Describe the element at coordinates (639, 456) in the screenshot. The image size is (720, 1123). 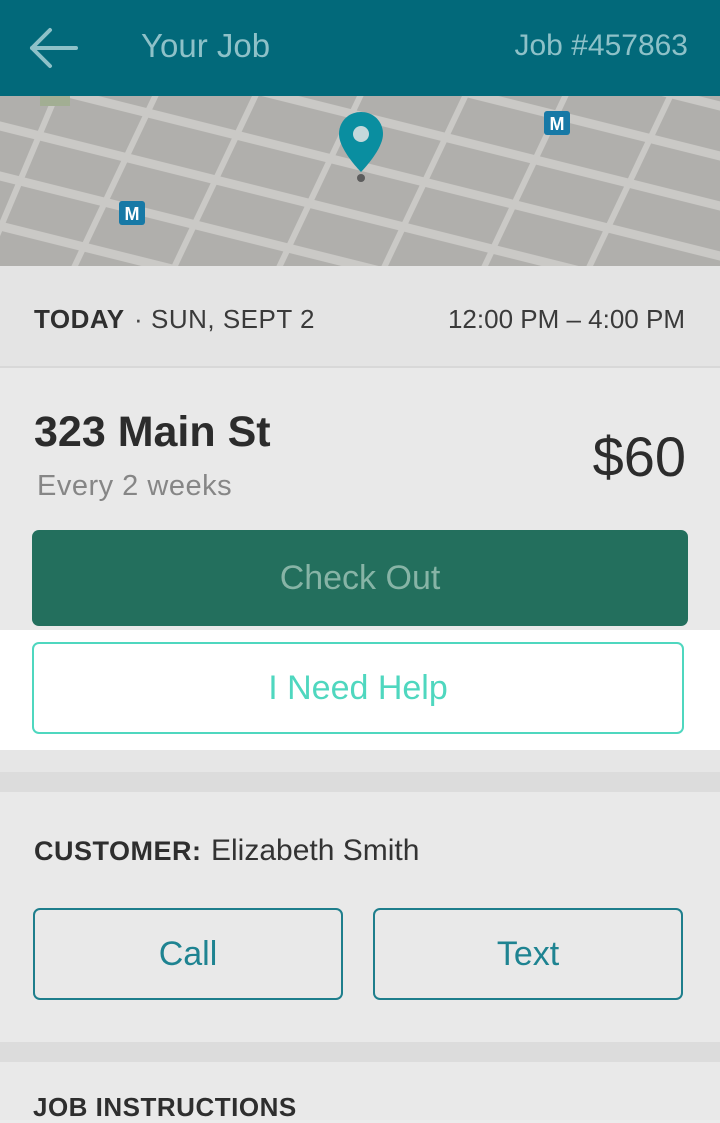
I see `job-price: $60` at that location.